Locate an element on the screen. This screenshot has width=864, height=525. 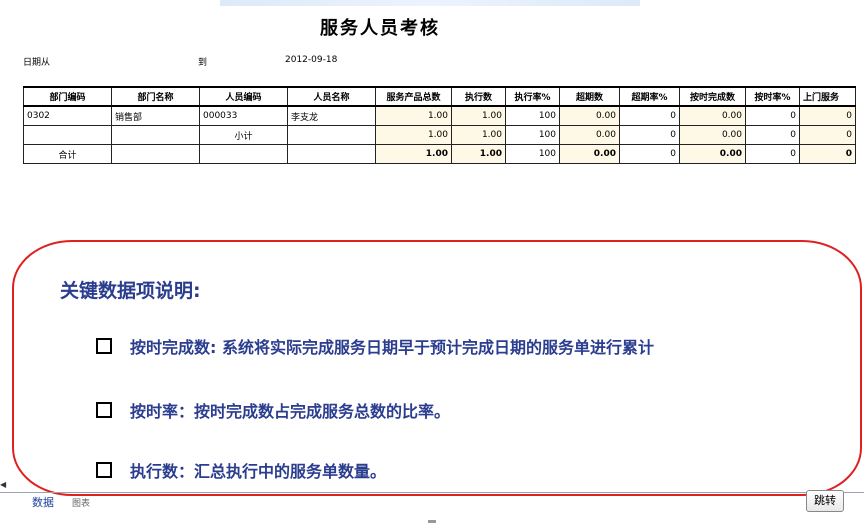
footer-bar is located at coordinates (432, 503).